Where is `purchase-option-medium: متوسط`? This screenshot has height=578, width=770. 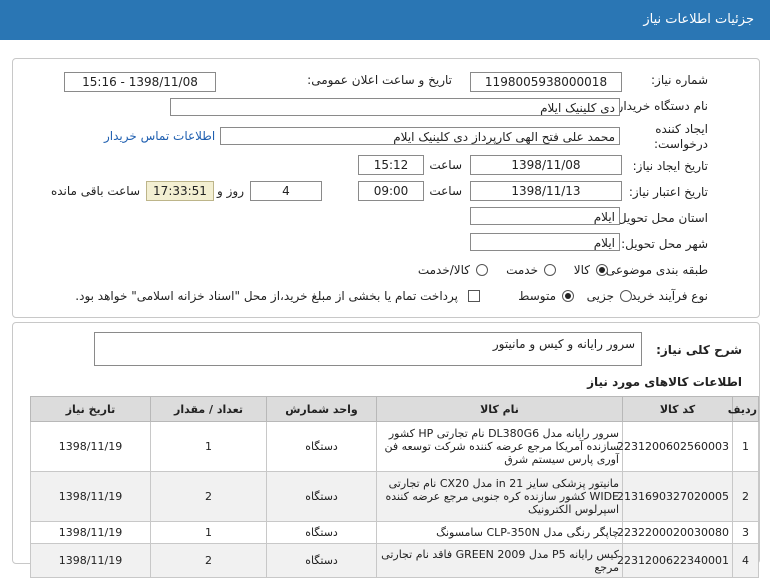 purchase-option-medium: متوسط is located at coordinates (537, 296).